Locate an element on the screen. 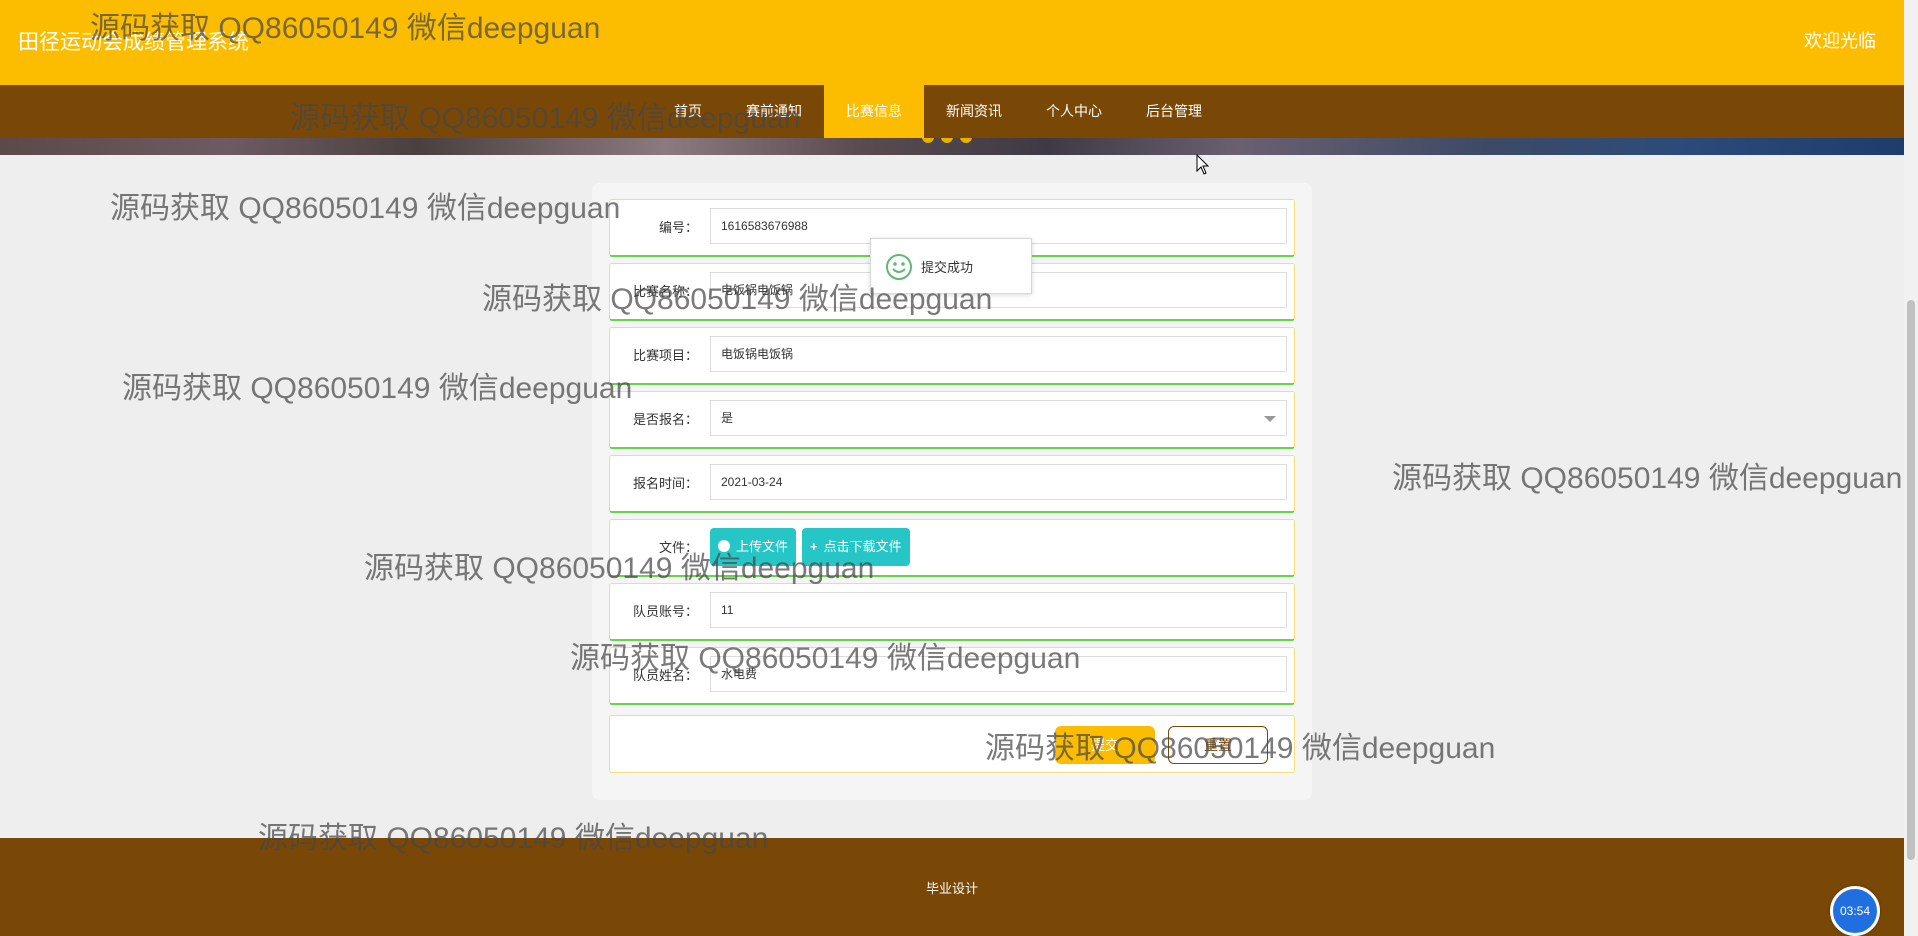 The height and width of the screenshot is (936, 1918). upload-icon is located at coordinates (724, 546).